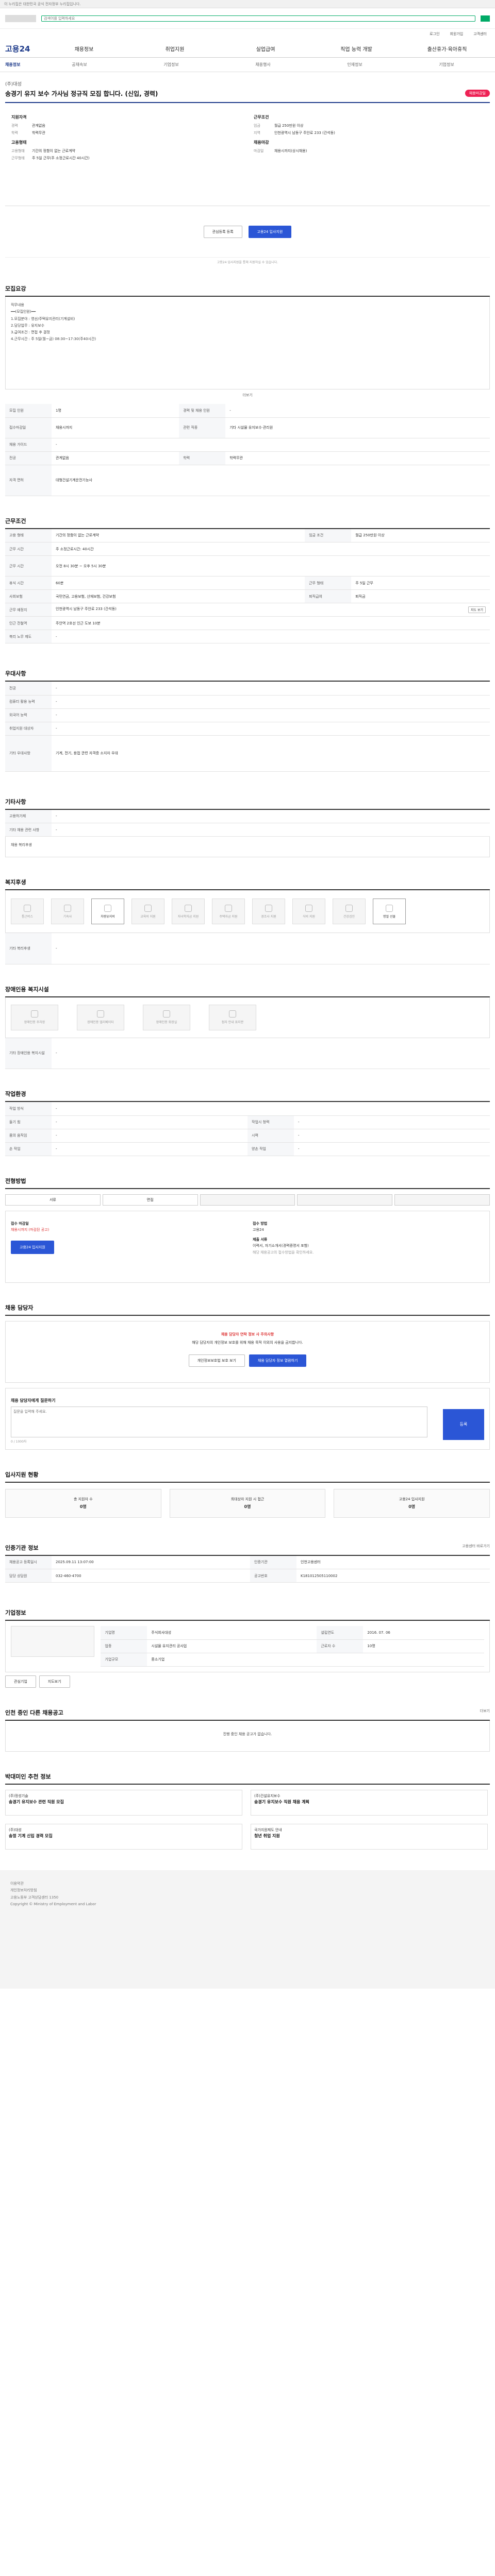  Describe the element at coordinates (369, 1837) in the screenshot. I see `recommend-card: 국가지원제도 안내 청년 취업 지원` at that location.